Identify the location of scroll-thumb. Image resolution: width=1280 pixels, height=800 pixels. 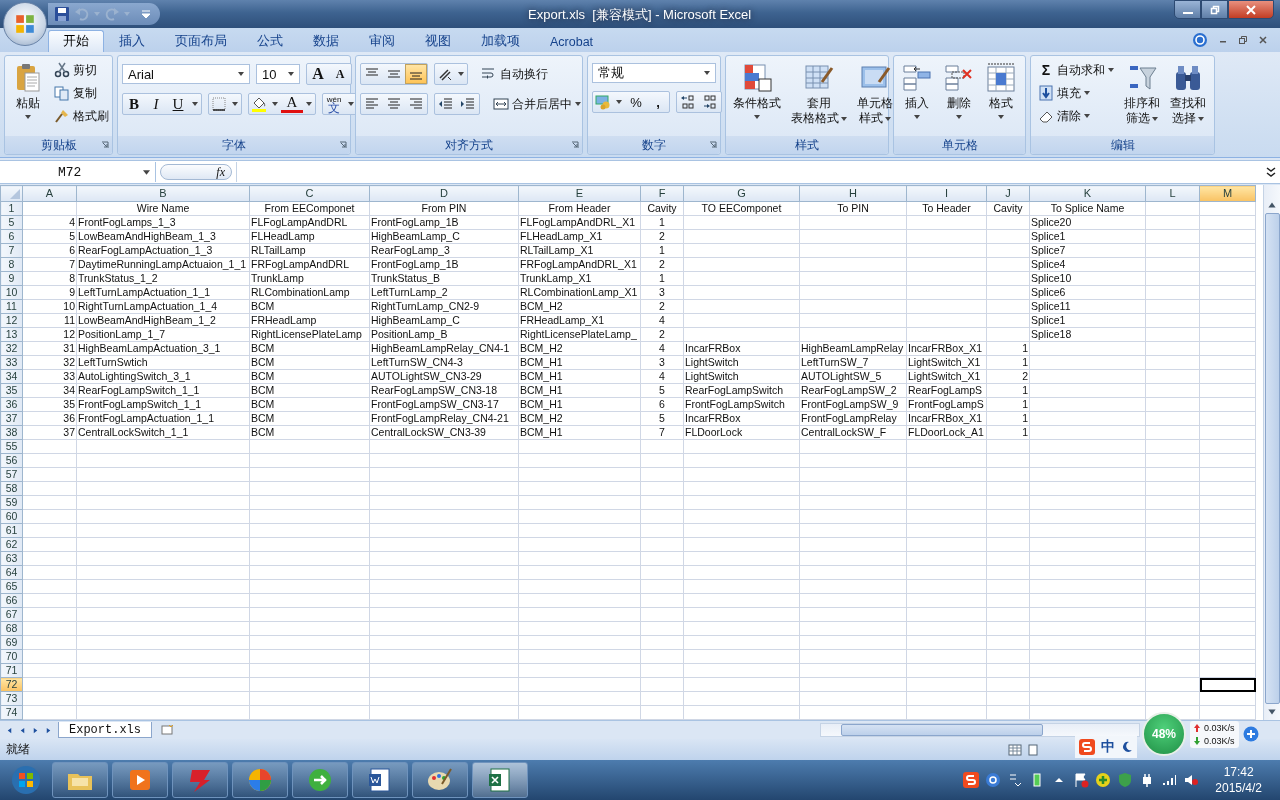
(942, 730).